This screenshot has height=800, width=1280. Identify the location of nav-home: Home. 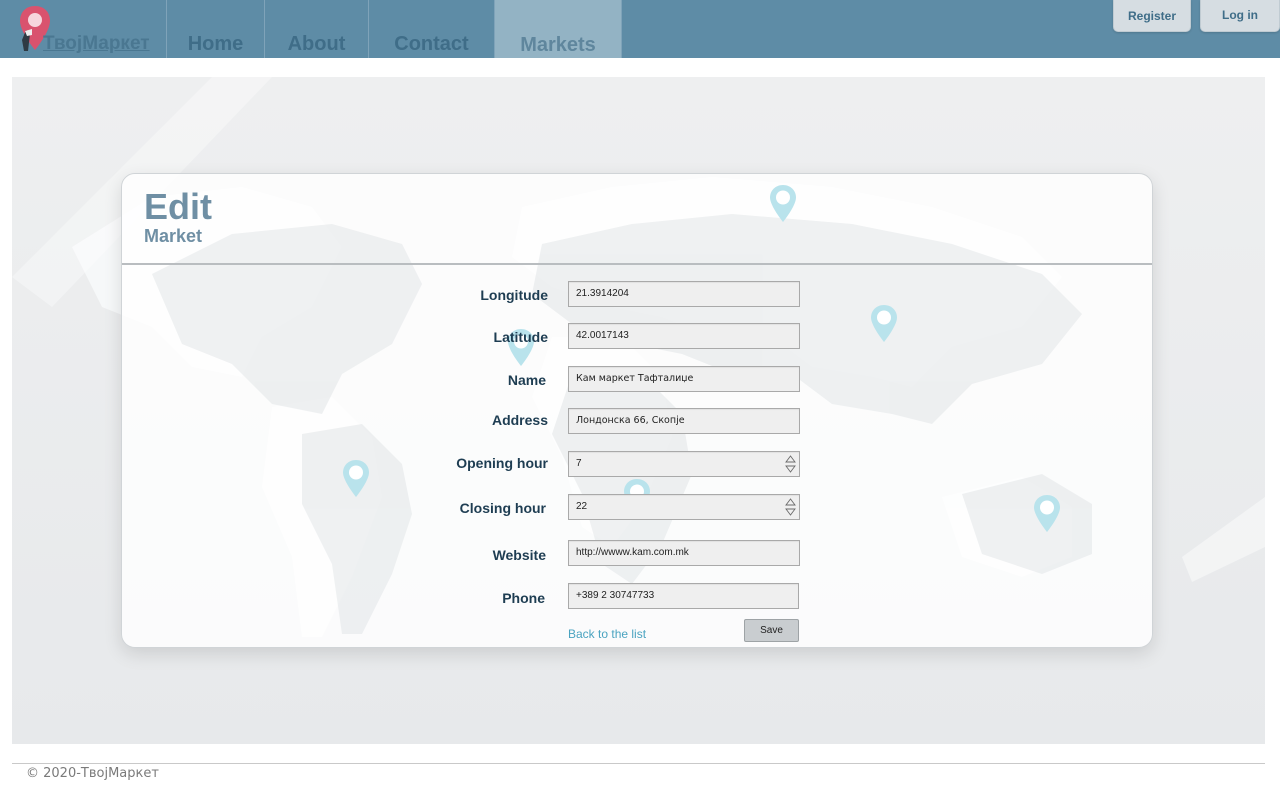
(215, 29).